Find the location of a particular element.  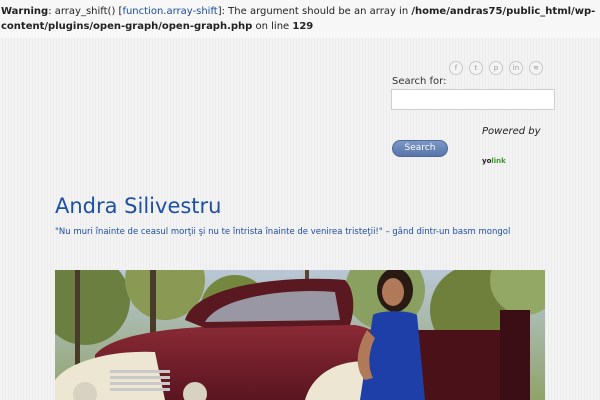

yolink-logo: yolink is located at coordinates (494, 161).